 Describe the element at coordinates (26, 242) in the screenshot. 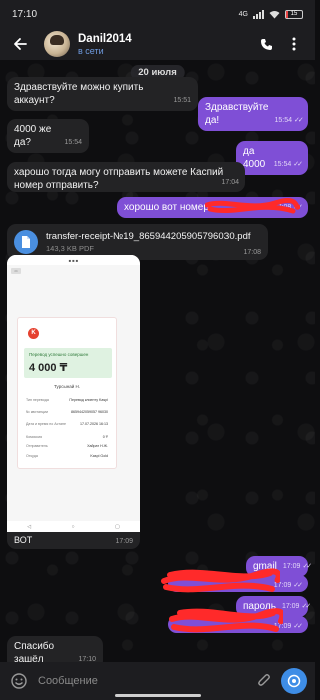

I see `document-icon` at that location.